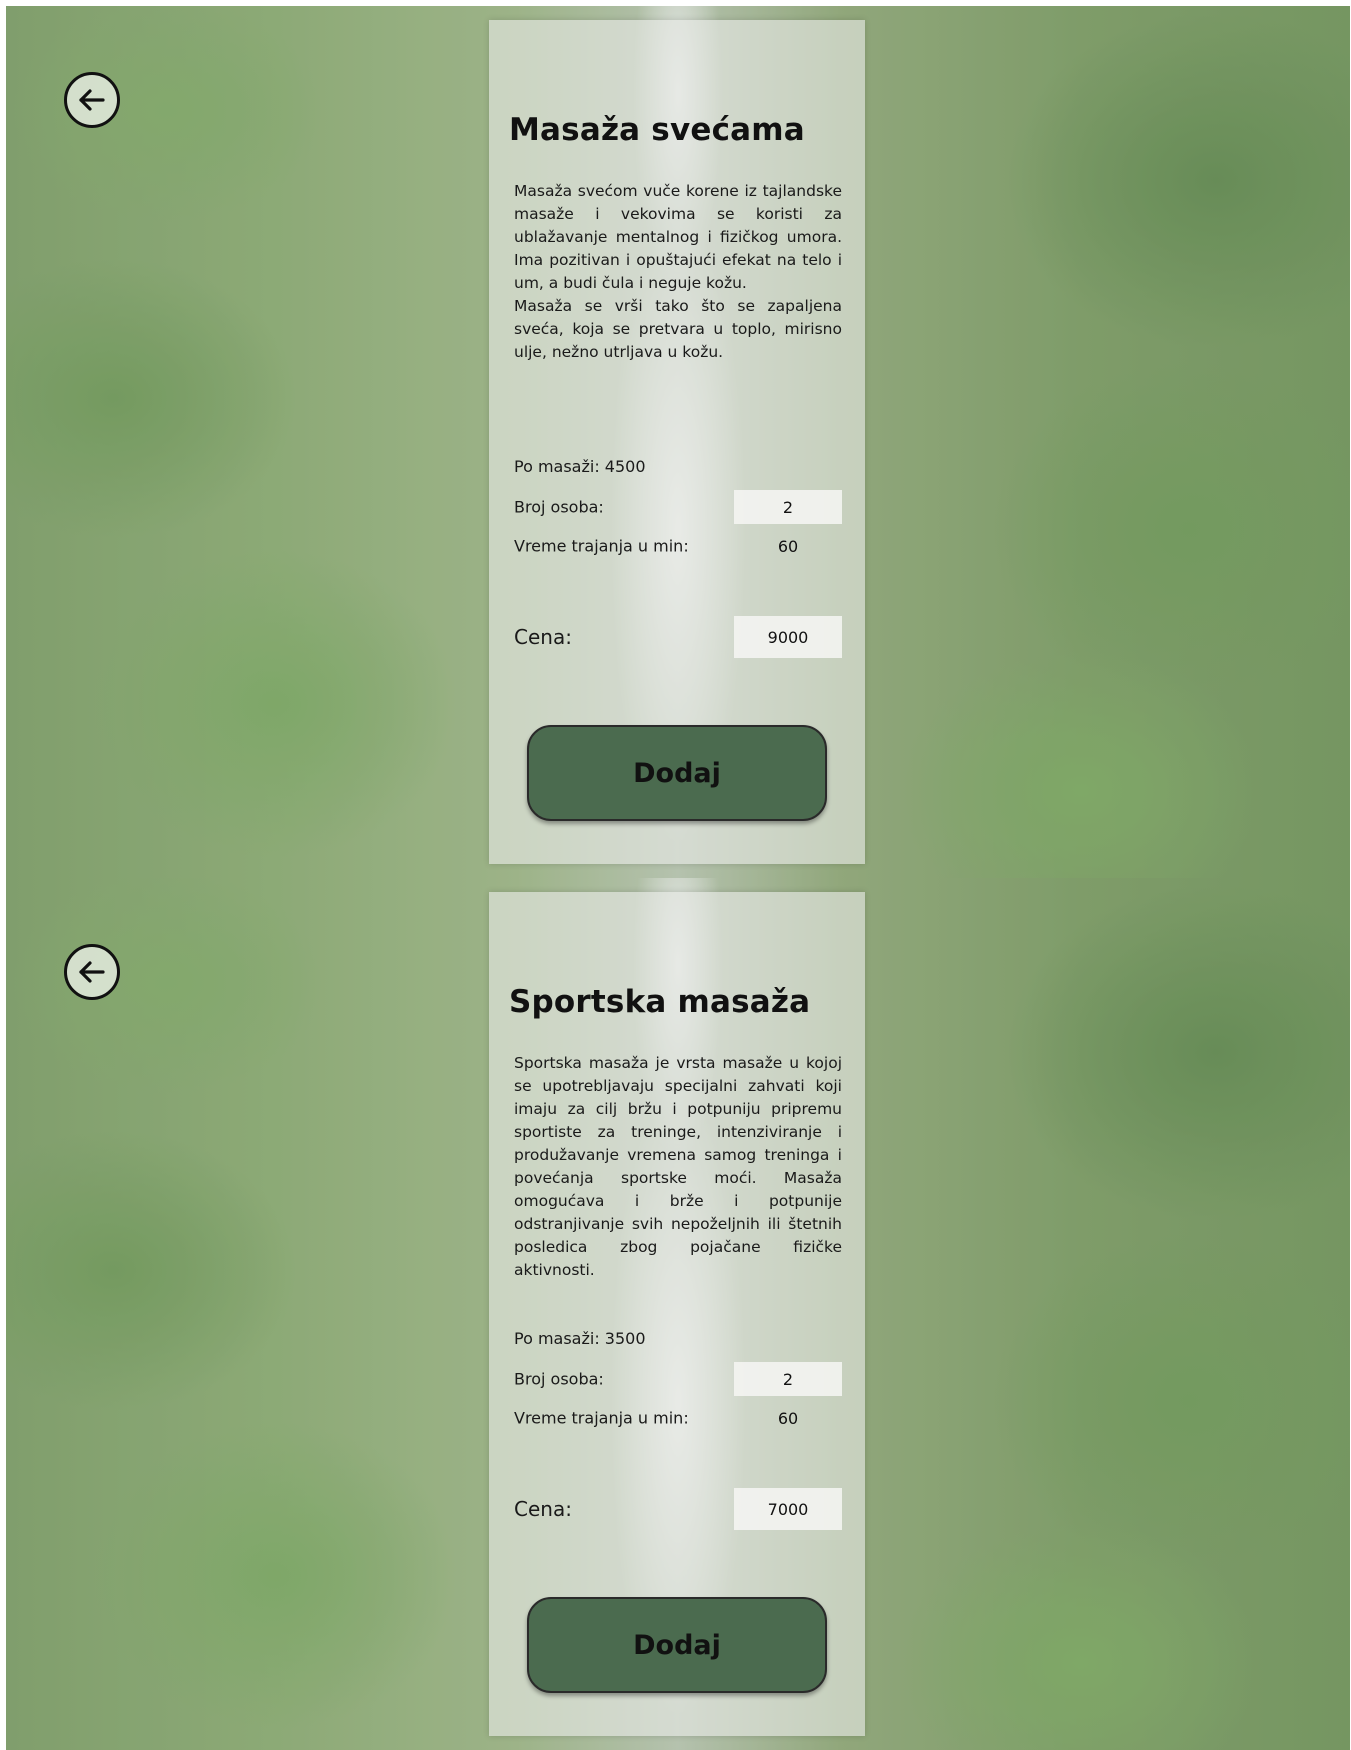  Describe the element at coordinates (580, 1338) in the screenshot. I see `per-massage-price-label: Po masaži: 3500` at that location.